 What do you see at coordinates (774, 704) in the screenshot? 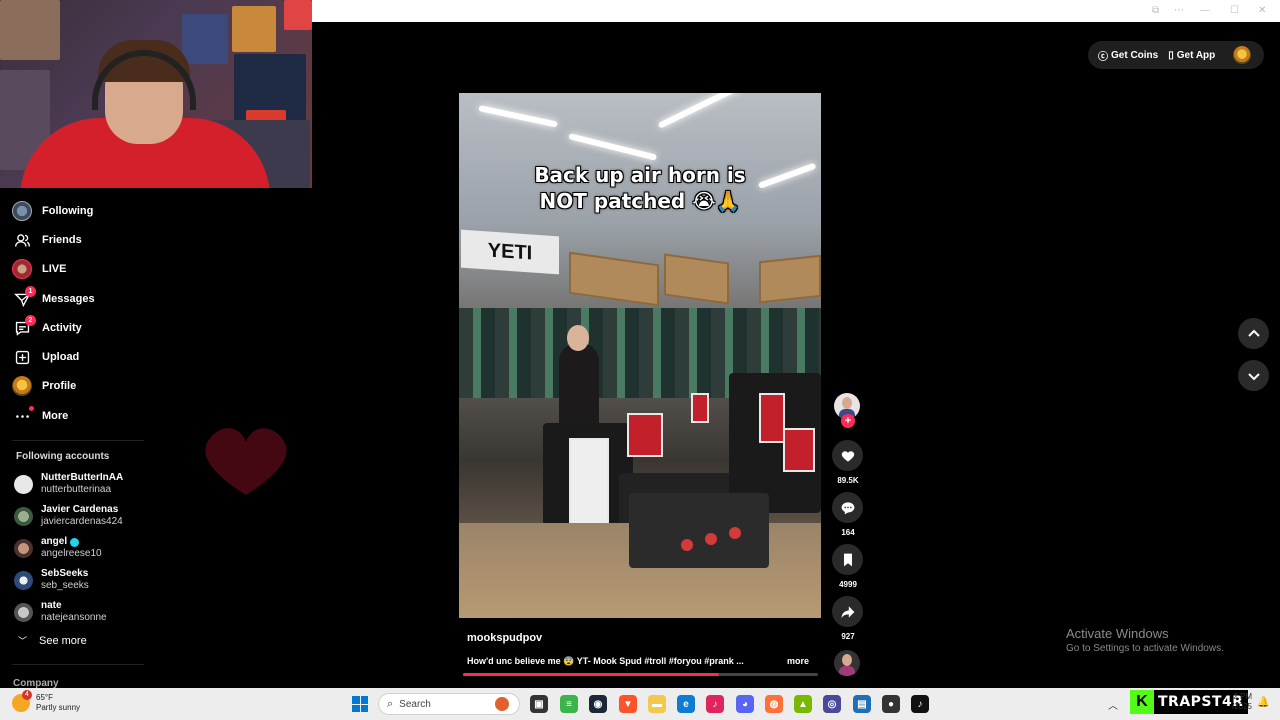
I see `firefox-icon: ◍` at bounding box center [774, 704].